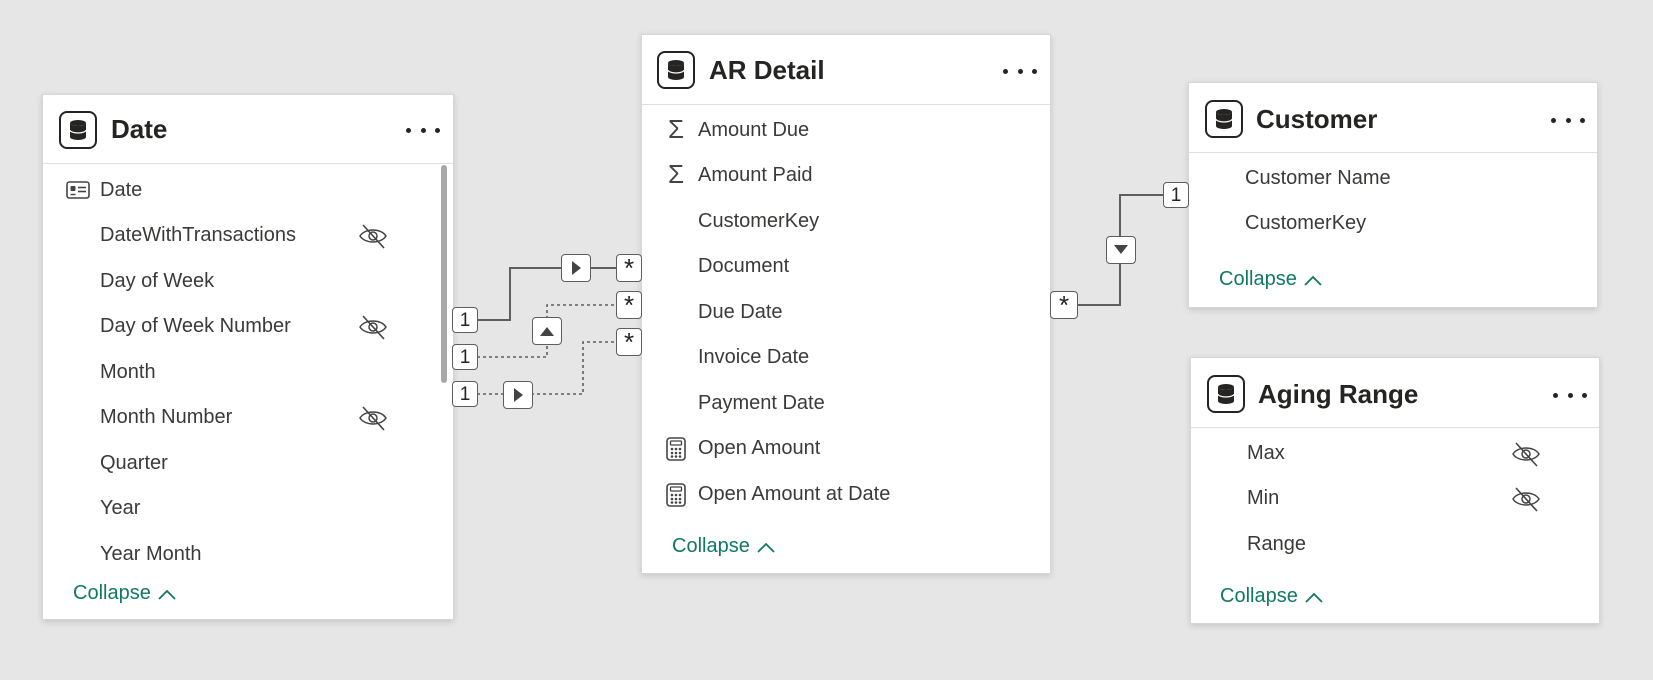 The width and height of the screenshot is (1653, 680). I want to click on table-header: Customer, so click(1393, 118).